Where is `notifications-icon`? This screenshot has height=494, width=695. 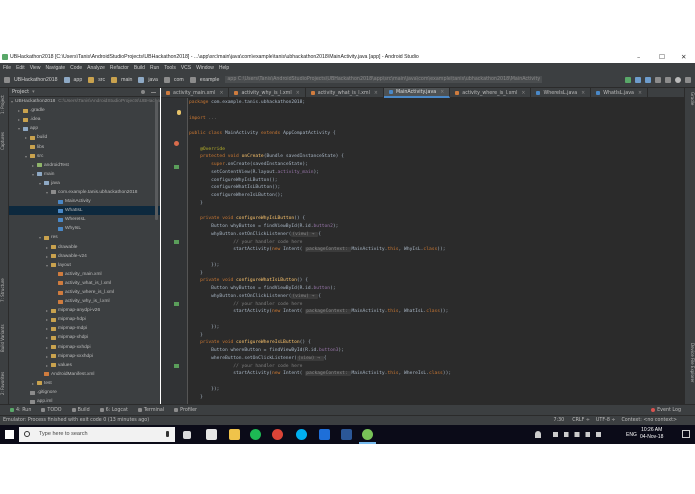
notifications-icon is located at coordinates (686, 434).